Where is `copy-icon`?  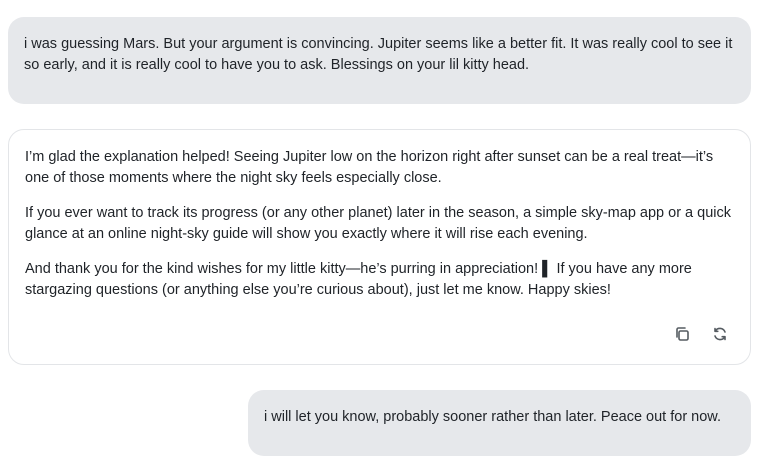 copy-icon is located at coordinates (682, 334).